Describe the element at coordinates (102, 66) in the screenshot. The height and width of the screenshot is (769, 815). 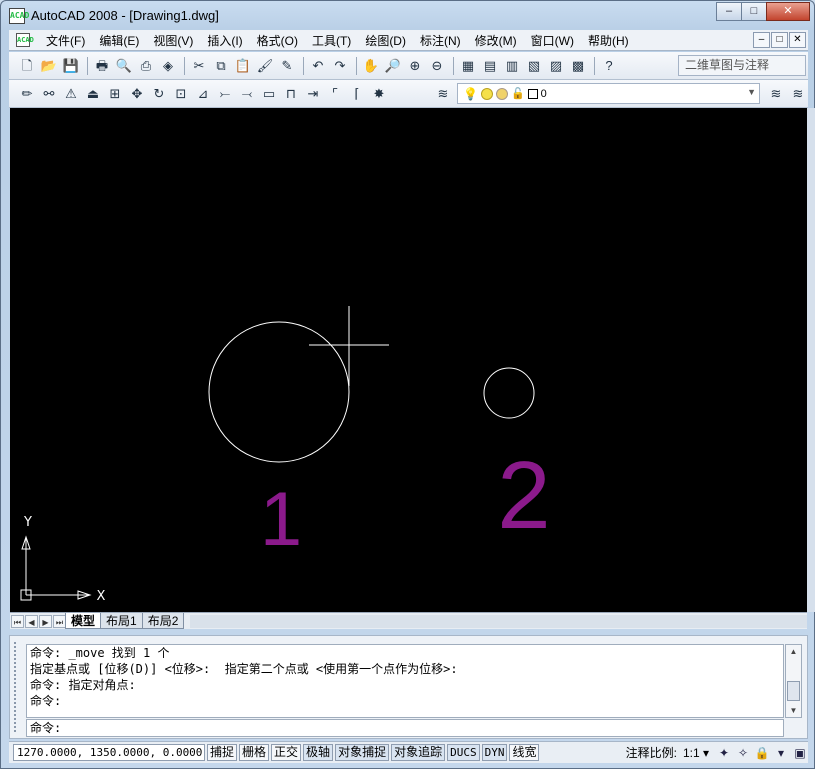
I see `print-icon: 🖶` at that location.